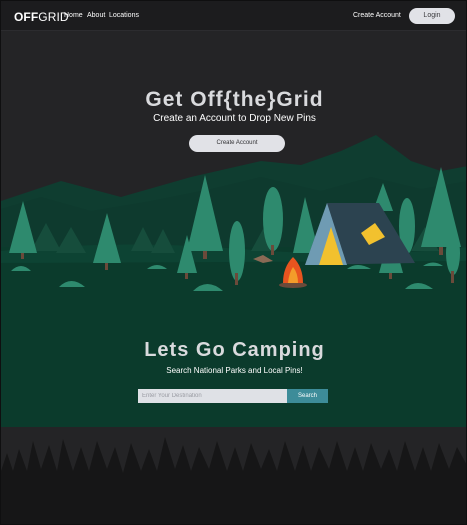  I want to click on nav-create-account: Create Account, so click(377, 15).